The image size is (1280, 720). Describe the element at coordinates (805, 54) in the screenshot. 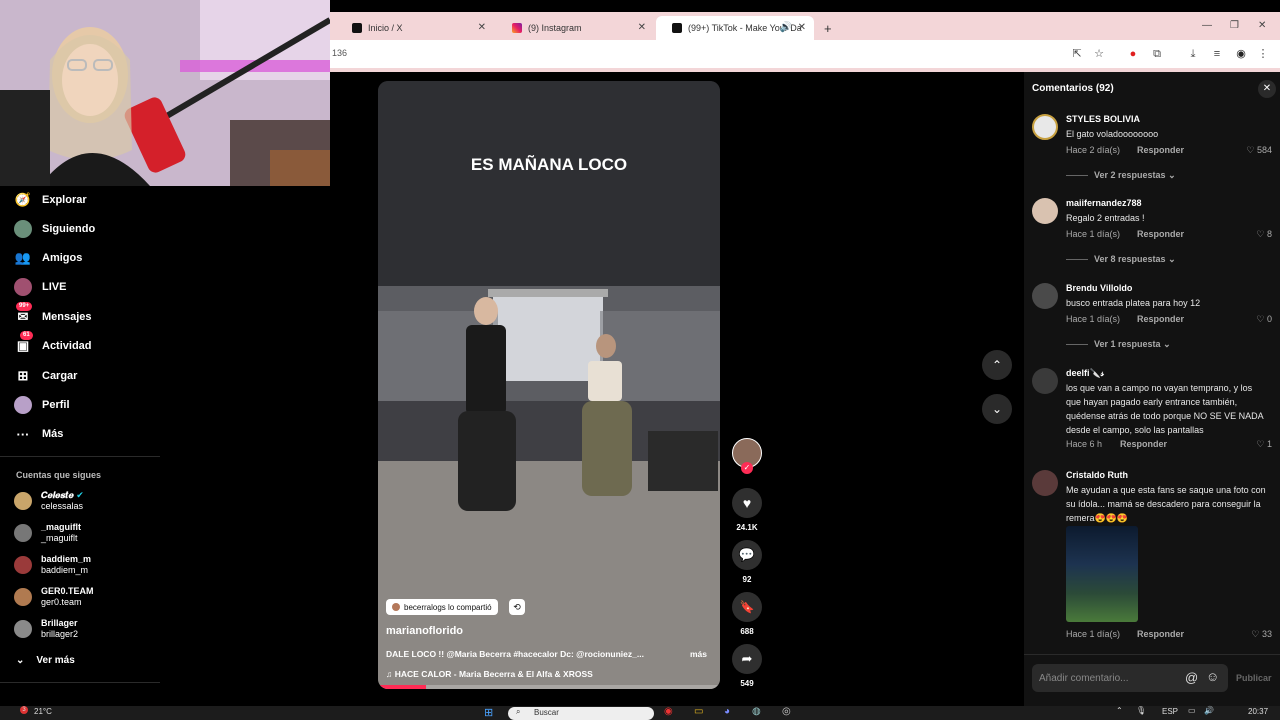

I see `address-bar: 136 ⇱ ☆ ● ⧉ ⤓ ≡ ◉ ⋮` at that location.